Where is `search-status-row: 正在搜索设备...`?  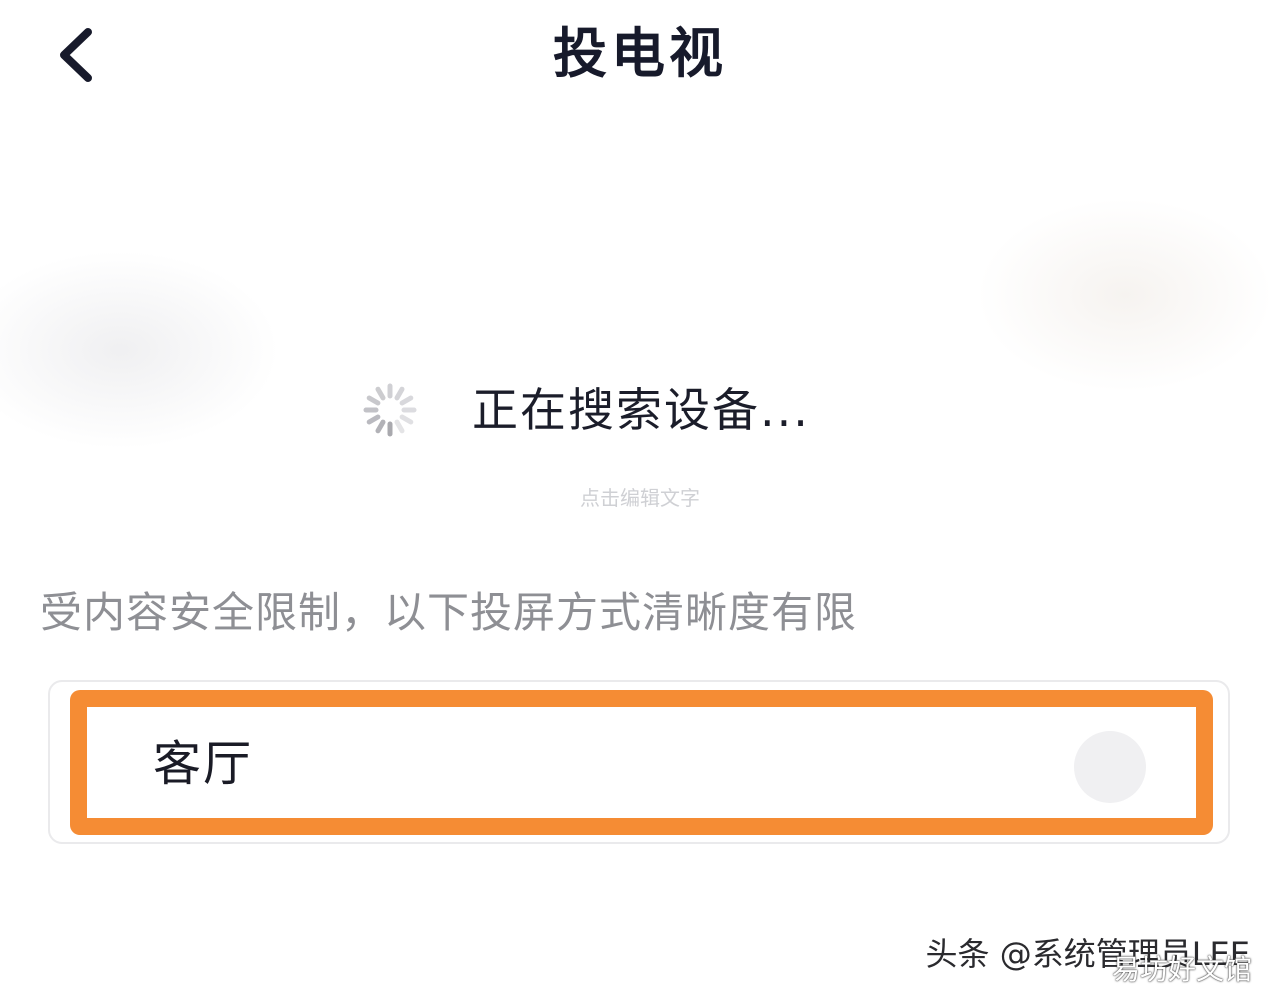
search-status-row: 正在搜索设备... is located at coordinates (585, 410).